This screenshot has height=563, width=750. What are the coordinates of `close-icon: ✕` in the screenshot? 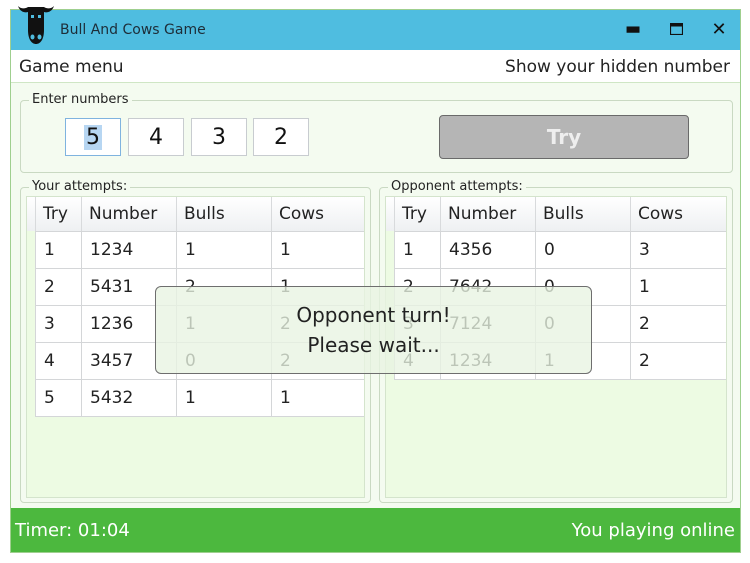 It's located at (719, 29).